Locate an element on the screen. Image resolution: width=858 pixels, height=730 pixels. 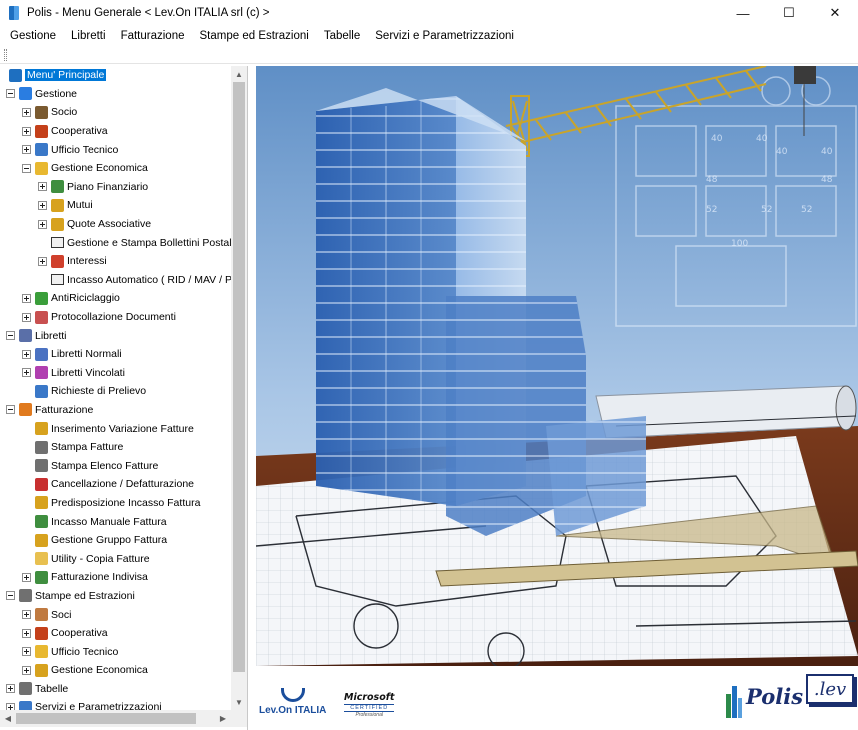
helmet-icon is located at coordinates (41, 652).